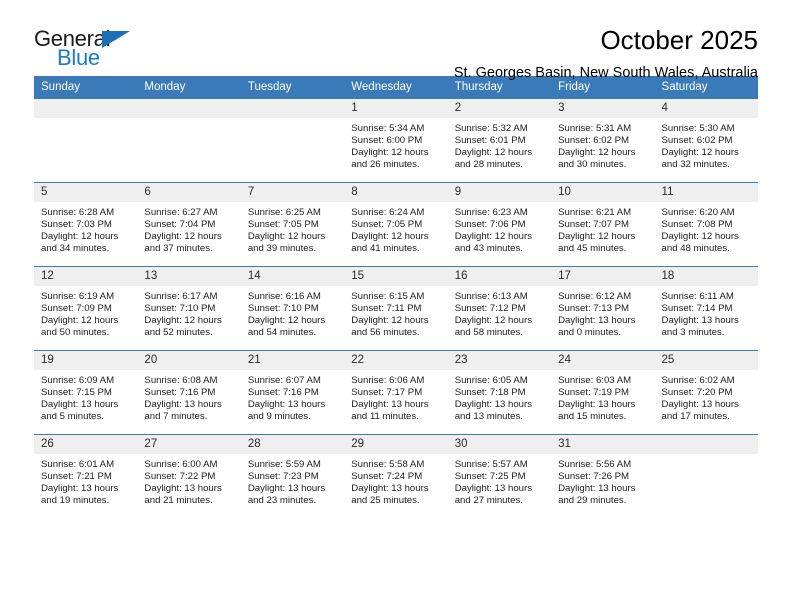 Image resolution: width=792 pixels, height=612 pixels. What do you see at coordinates (706, 360) in the screenshot?
I see `day-number: 25` at bounding box center [706, 360].